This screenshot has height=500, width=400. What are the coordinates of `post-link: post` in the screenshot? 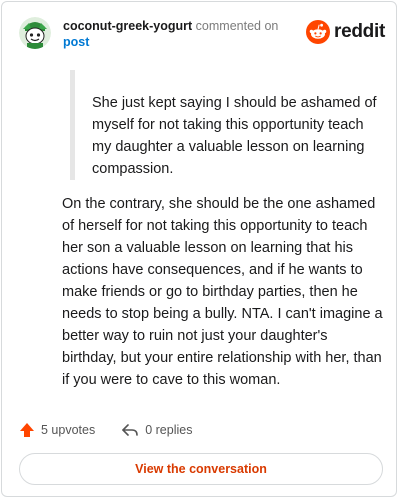 It's located at (183, 42).